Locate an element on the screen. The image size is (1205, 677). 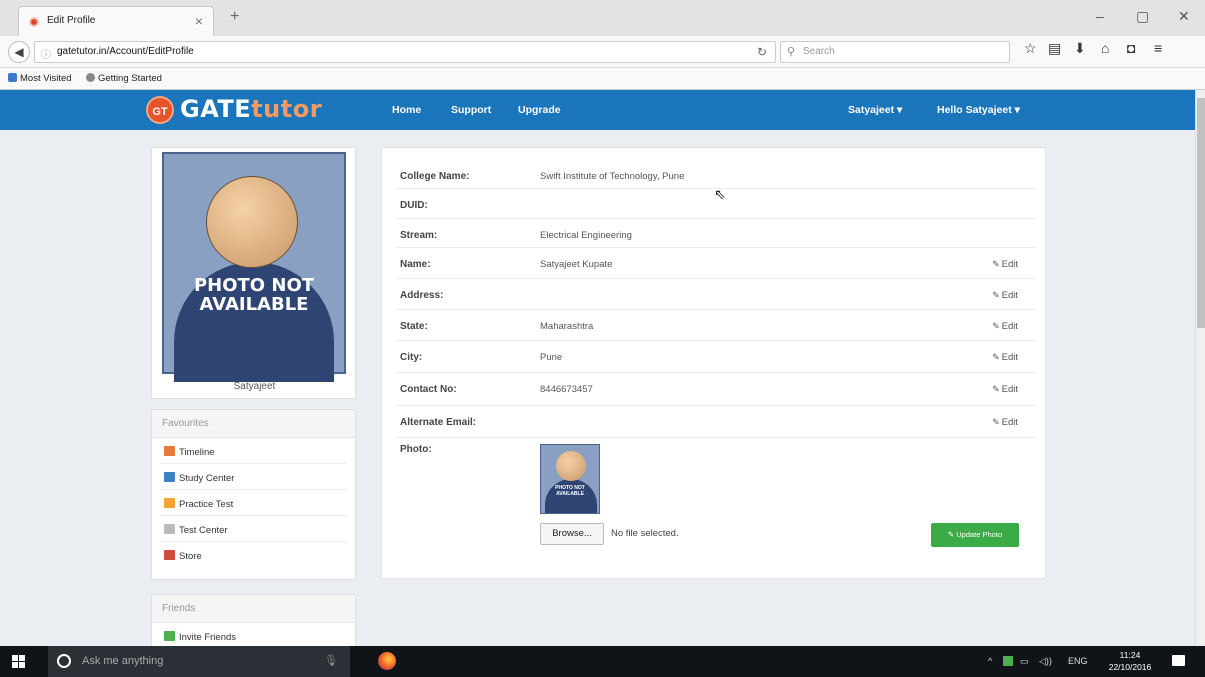
windows-start-icon is located at coordinates (18, 661).